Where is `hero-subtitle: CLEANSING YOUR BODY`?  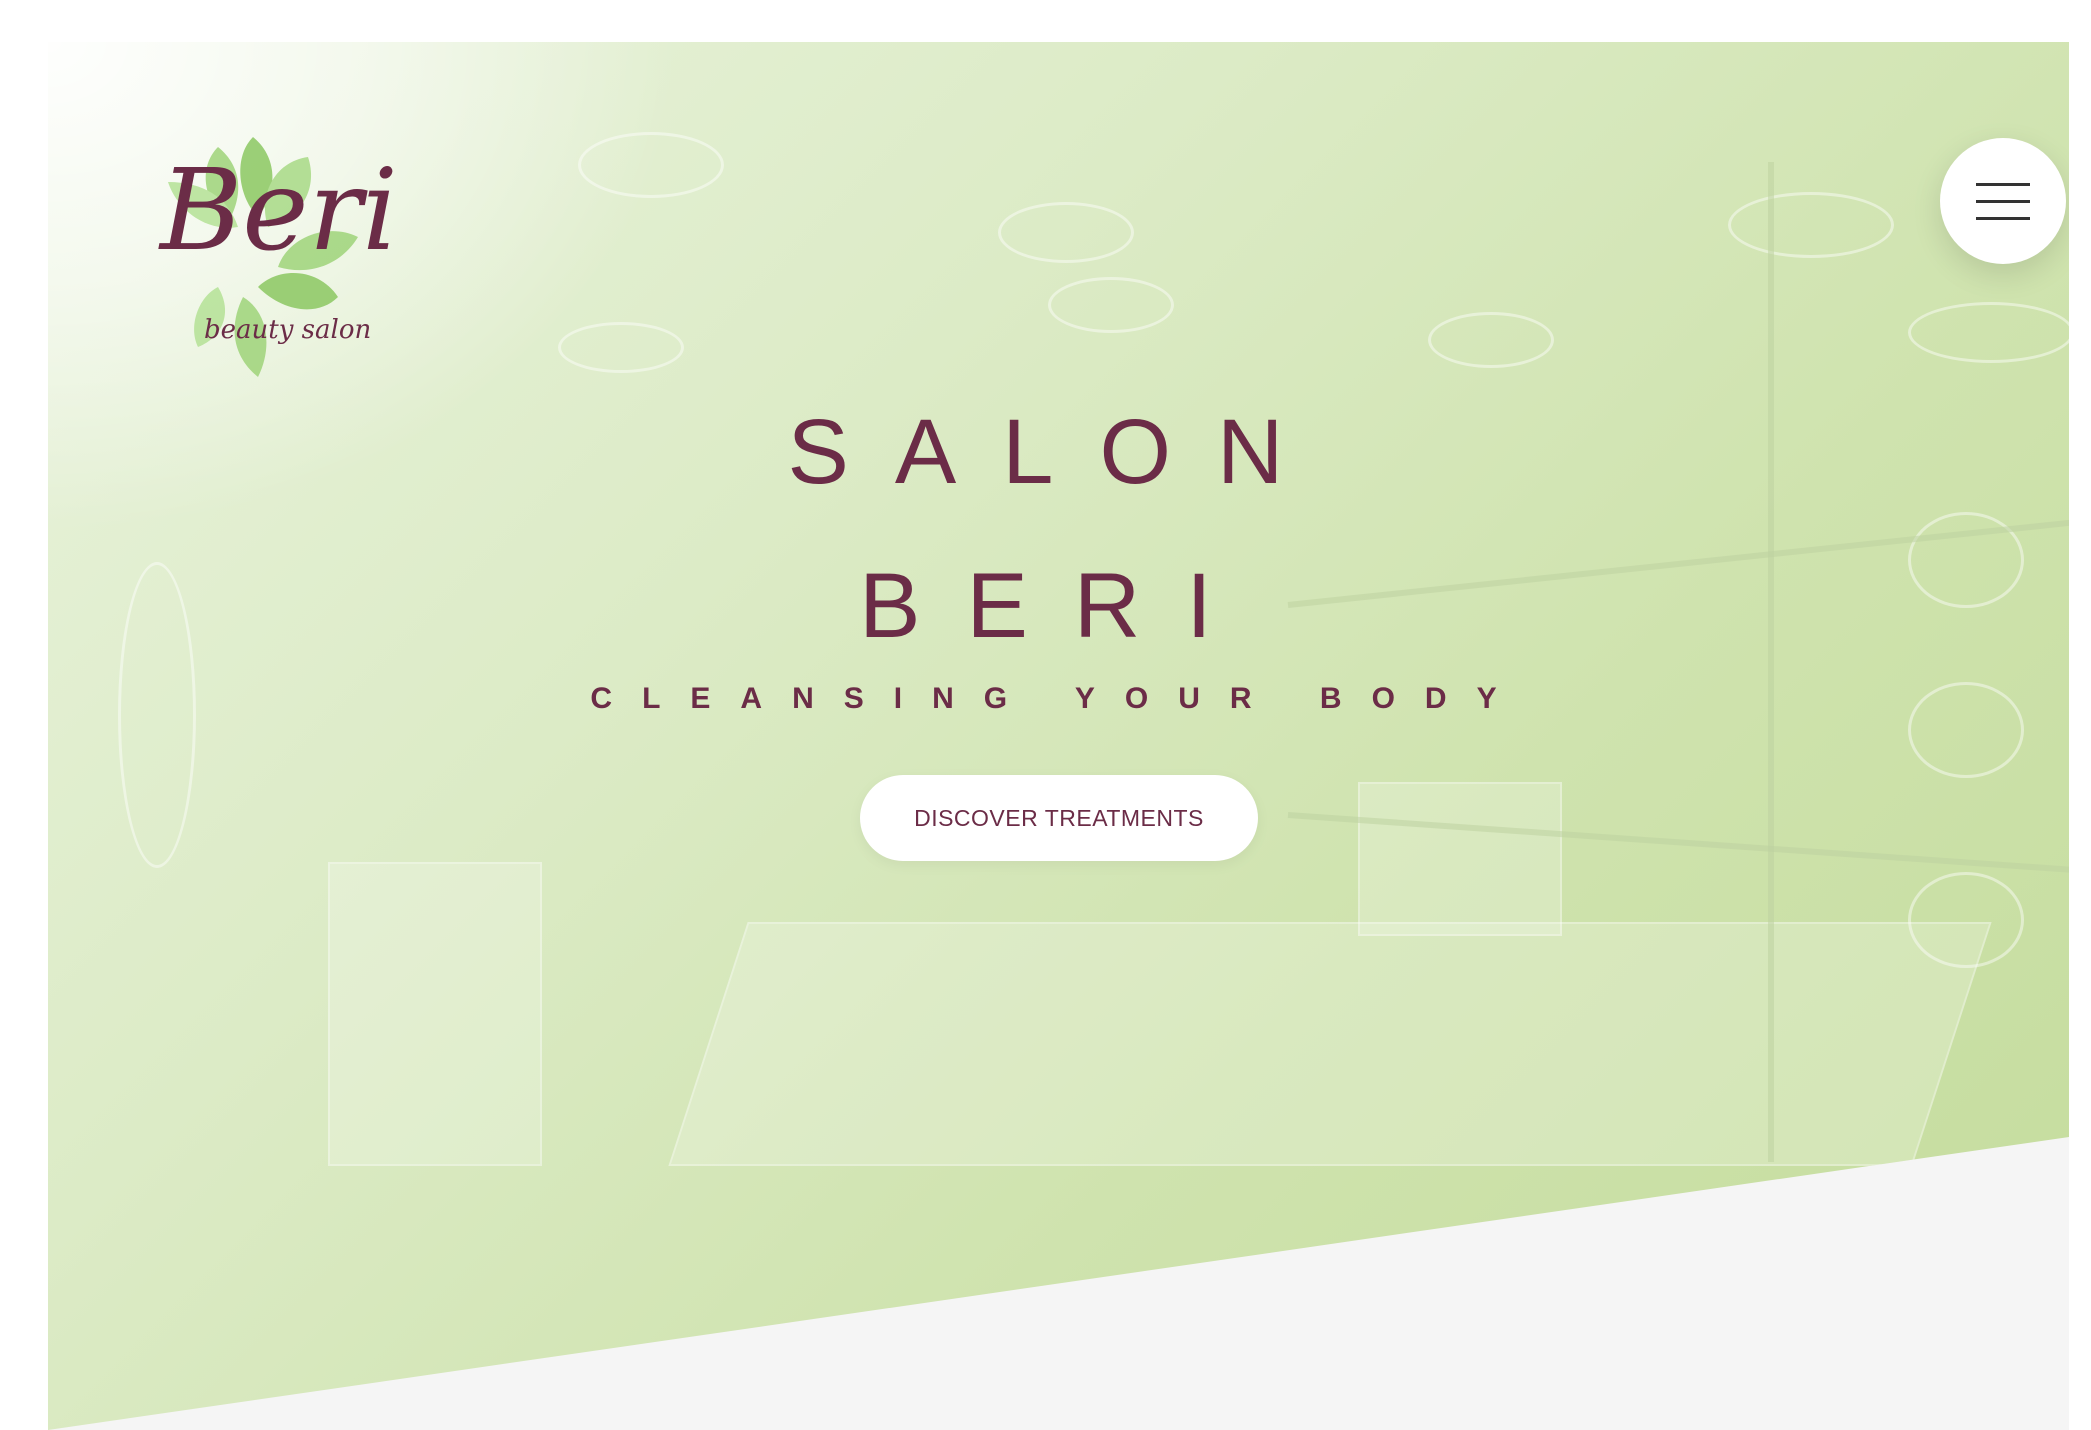
hero-subtitle: CLEANSING YOUR BODY is located at coordinates (1058, 698).